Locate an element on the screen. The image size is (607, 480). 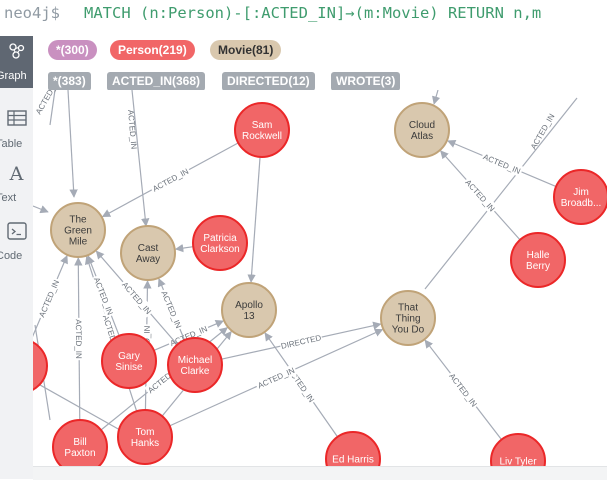
person-node-sam: SamRockwell is located at coordinates (262, 130).